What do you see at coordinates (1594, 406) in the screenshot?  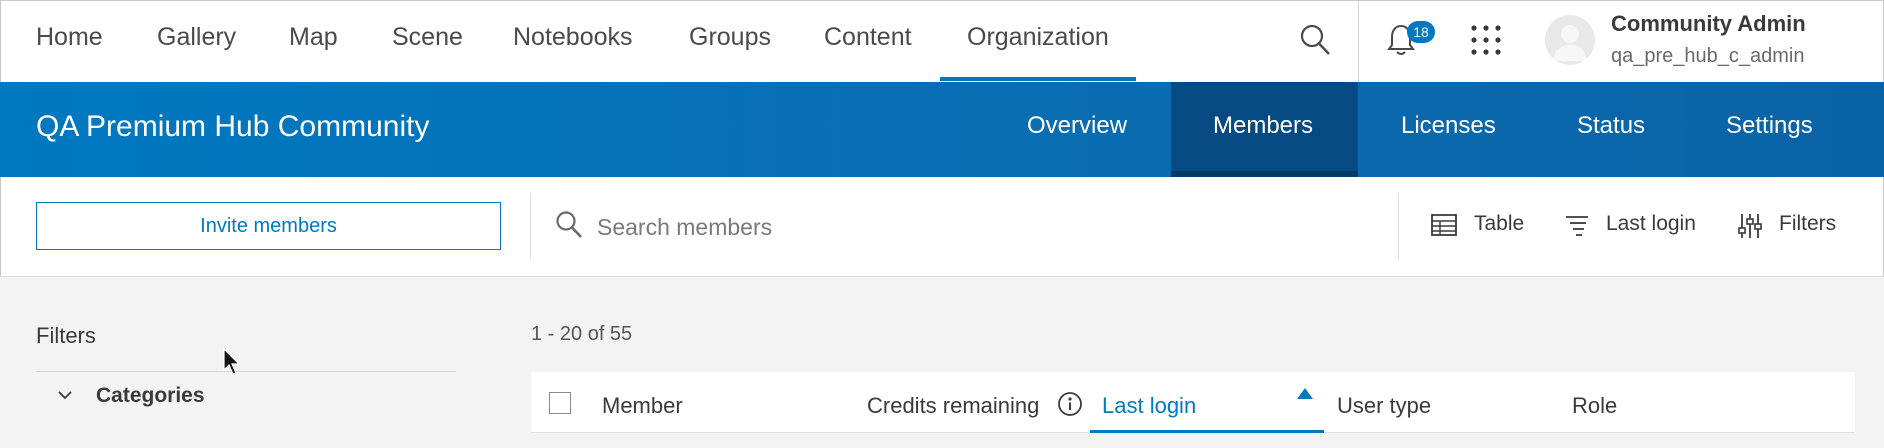 I see `column-role: Role` at bounding box center [1594, 406].